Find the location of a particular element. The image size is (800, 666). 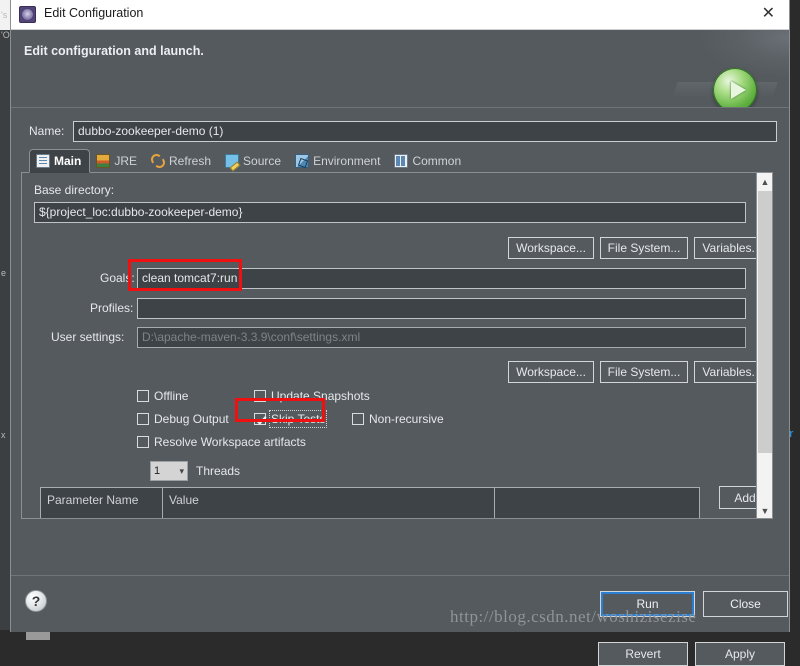

checkbox-skip-tests: Skip Tests is located at coordinates (291, 419).